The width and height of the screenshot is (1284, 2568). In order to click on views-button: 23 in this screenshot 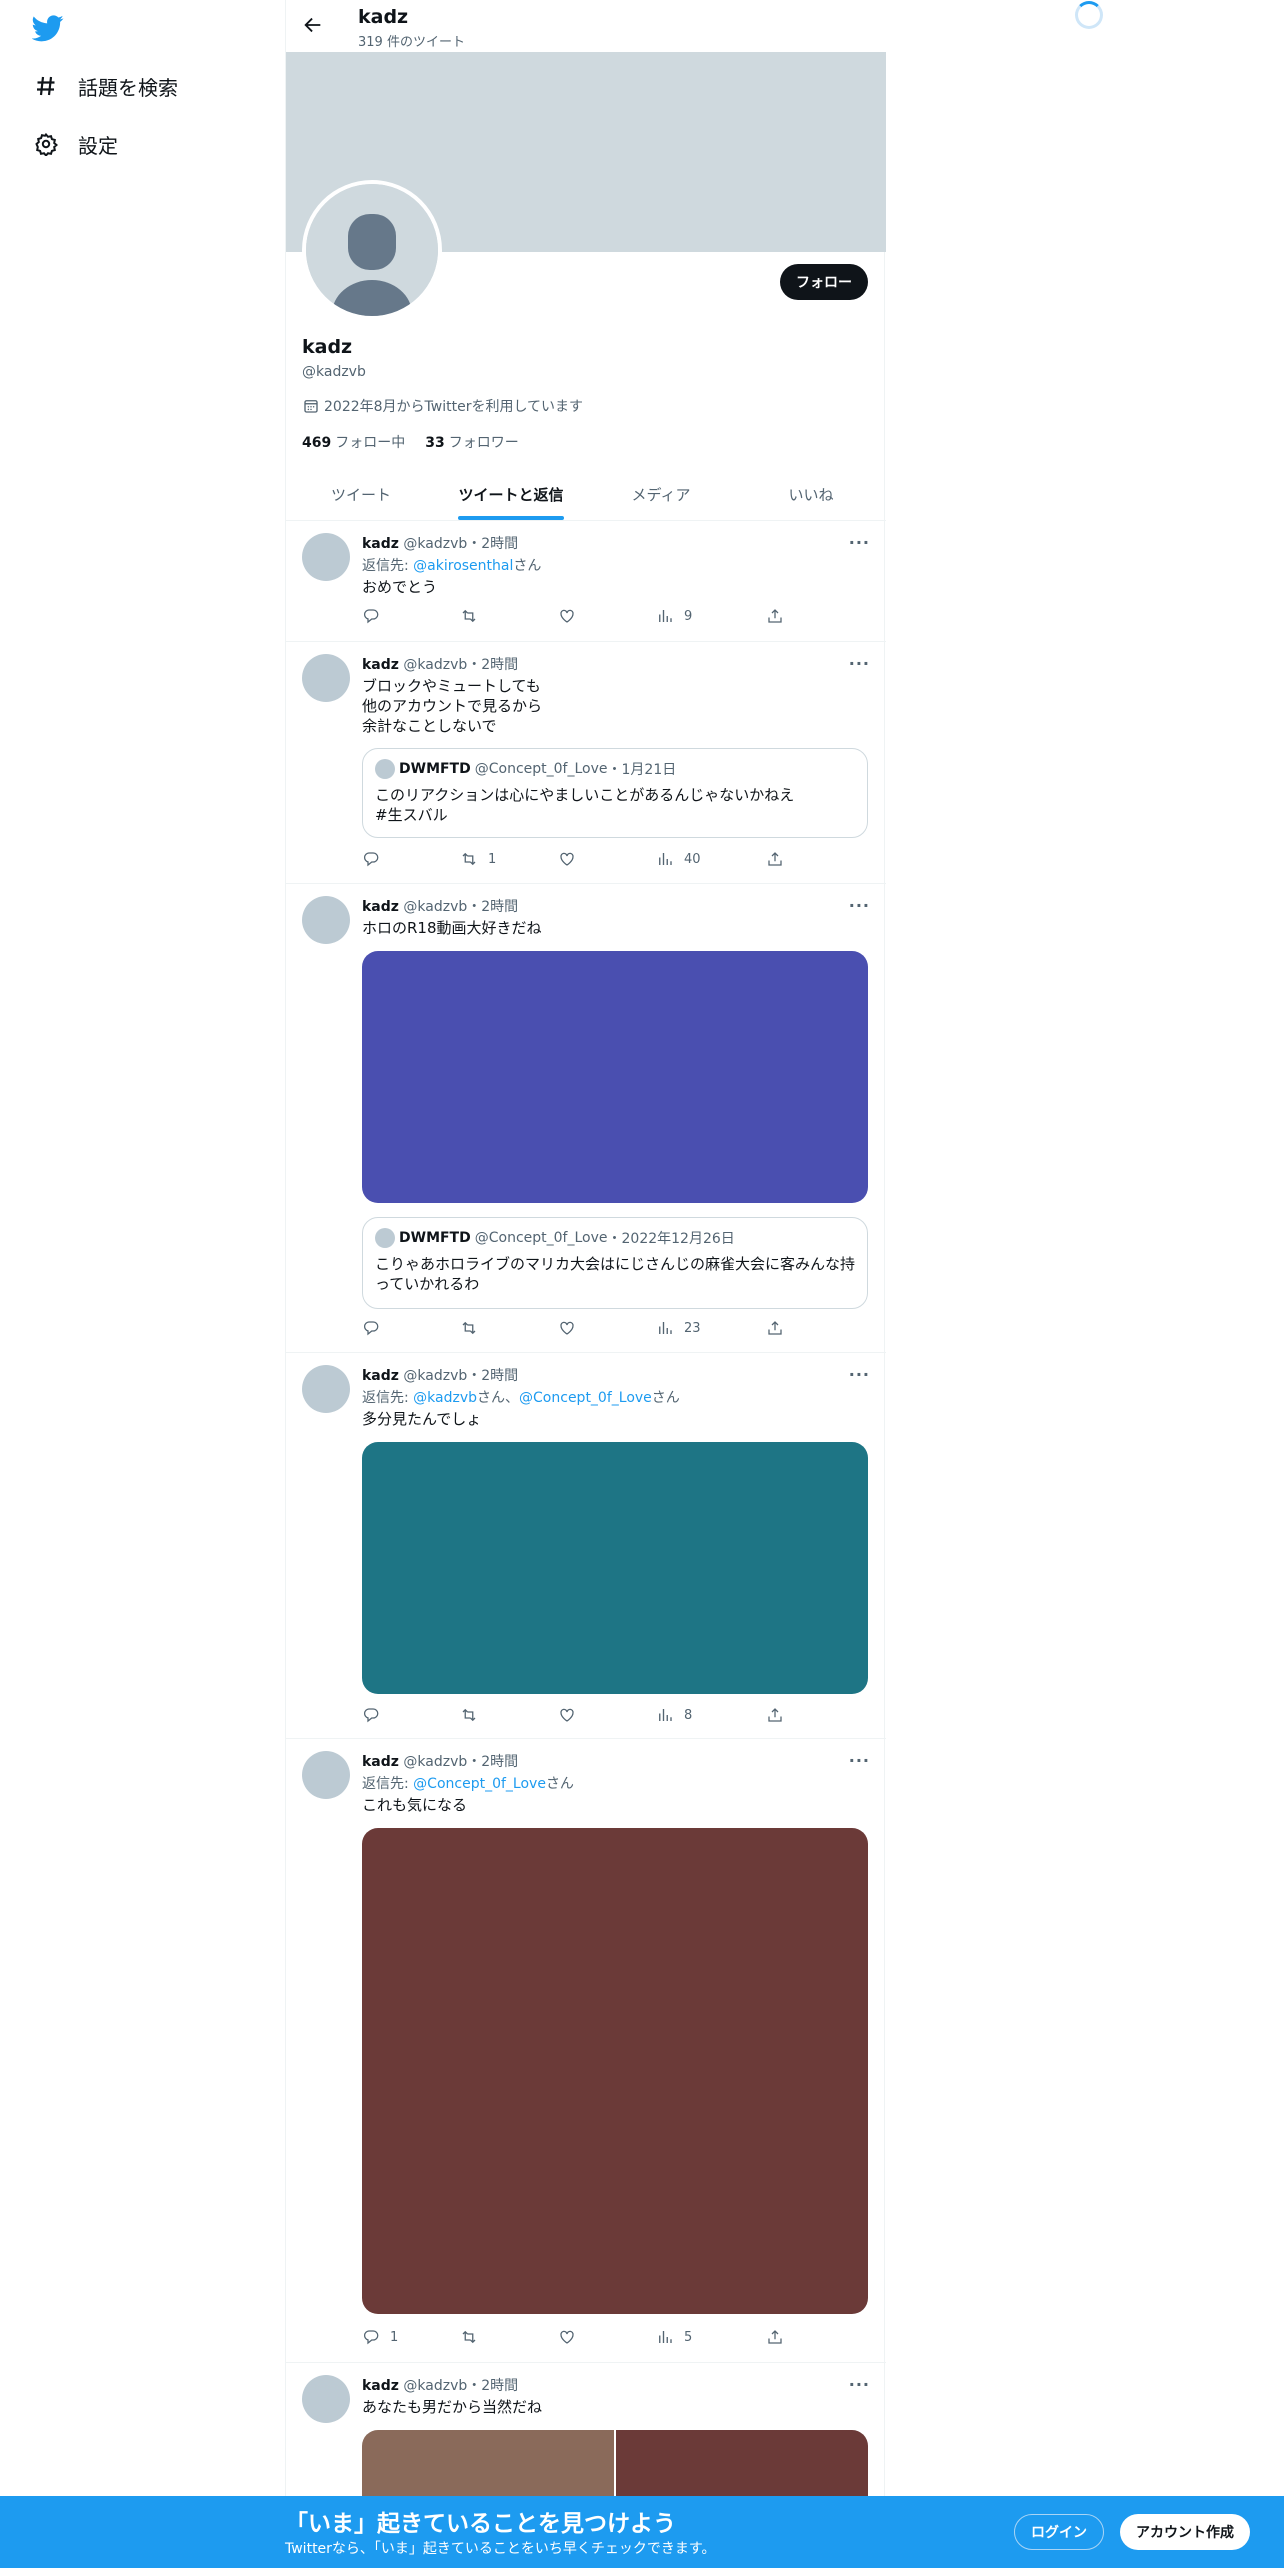, I will do `click(678, 1328)`.